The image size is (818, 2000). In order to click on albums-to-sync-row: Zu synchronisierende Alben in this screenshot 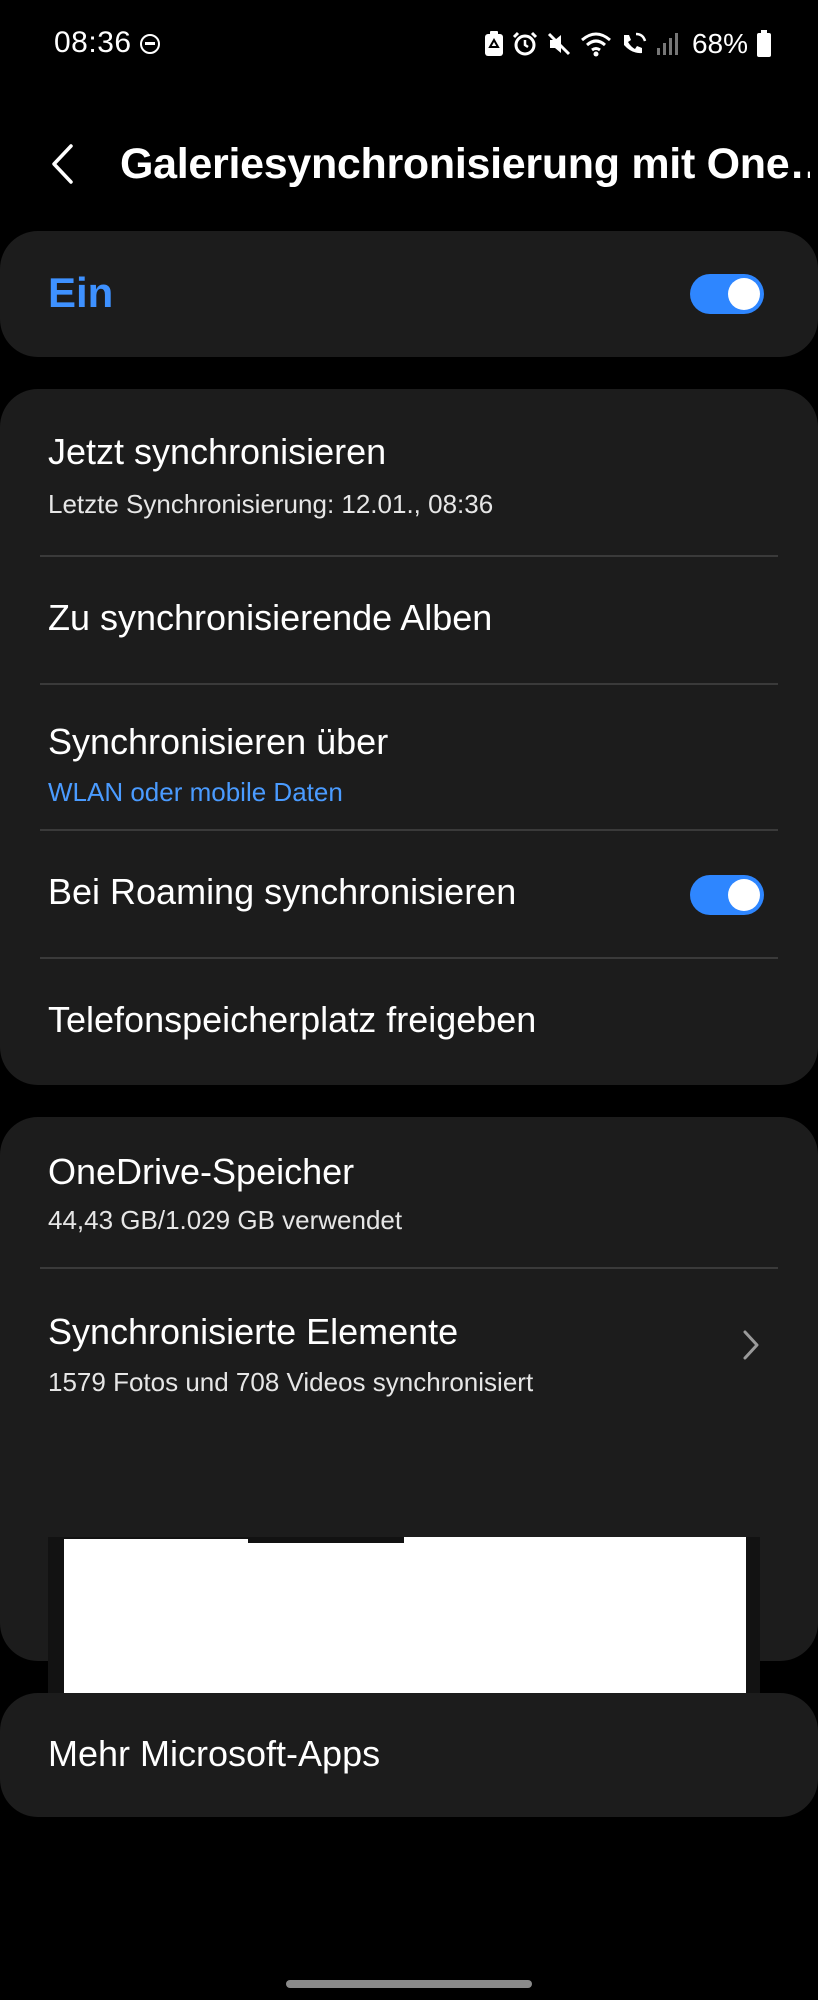, I will do `click(409, 620)`.